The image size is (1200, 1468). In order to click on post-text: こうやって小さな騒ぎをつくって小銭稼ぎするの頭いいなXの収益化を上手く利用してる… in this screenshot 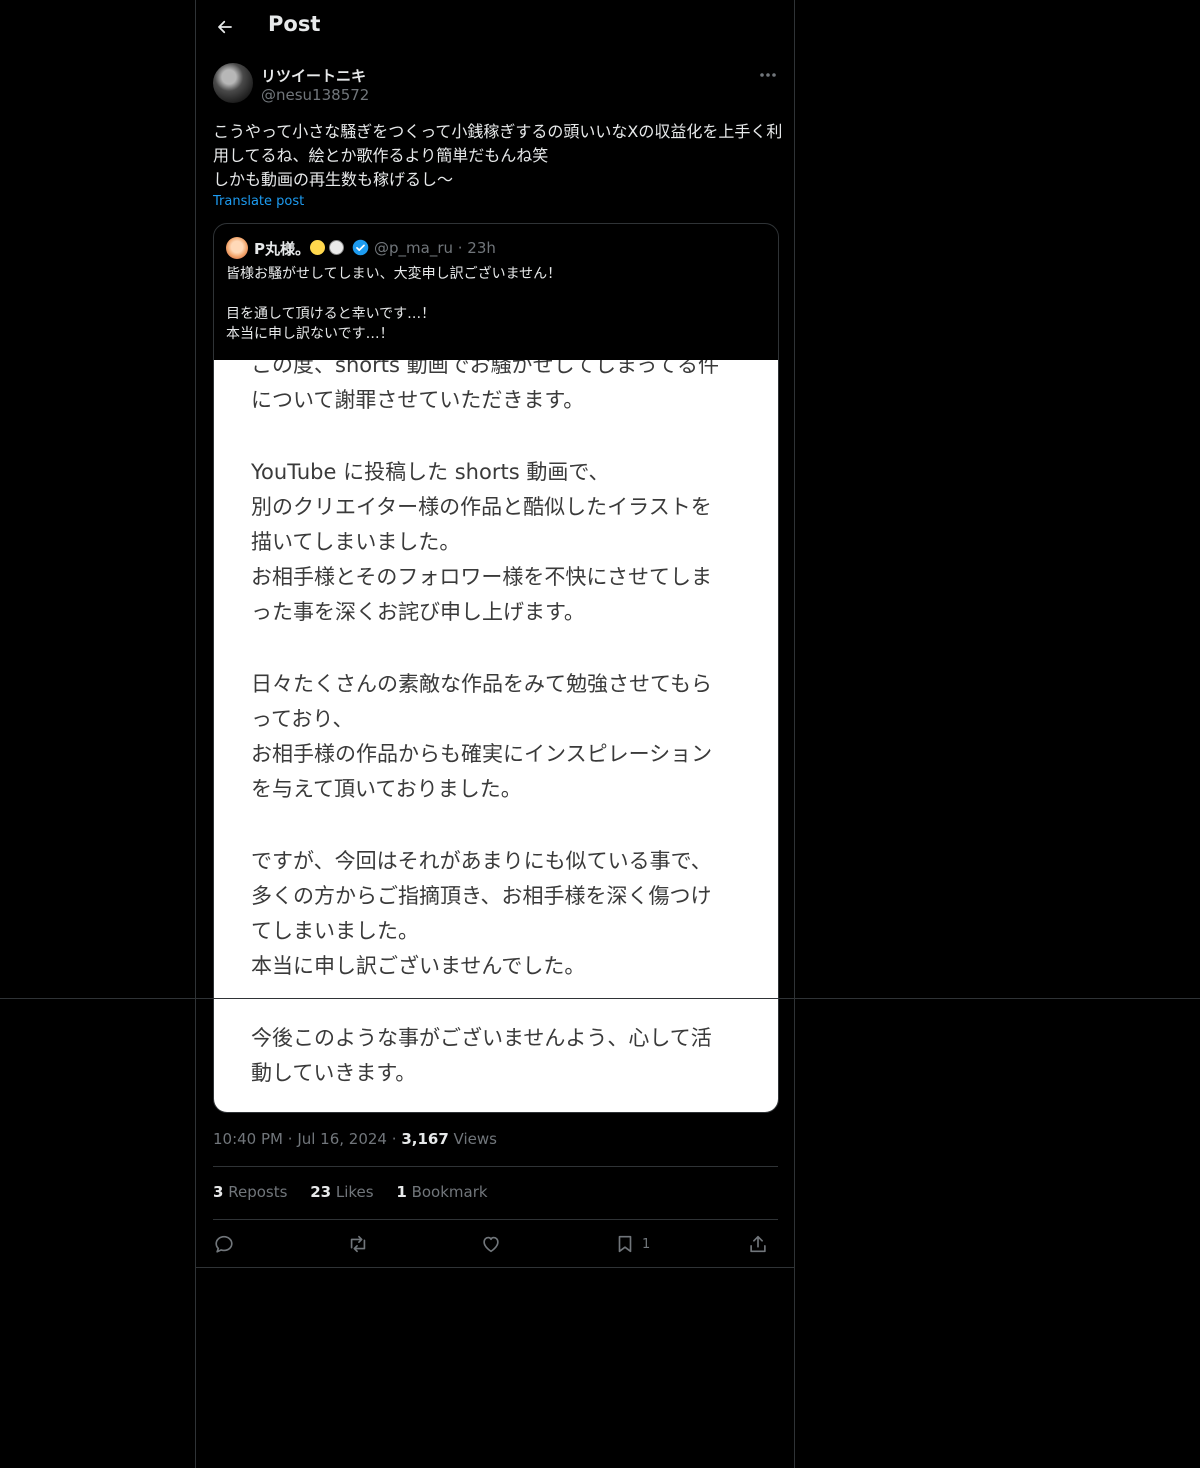, I will do `click(498, 155)`.